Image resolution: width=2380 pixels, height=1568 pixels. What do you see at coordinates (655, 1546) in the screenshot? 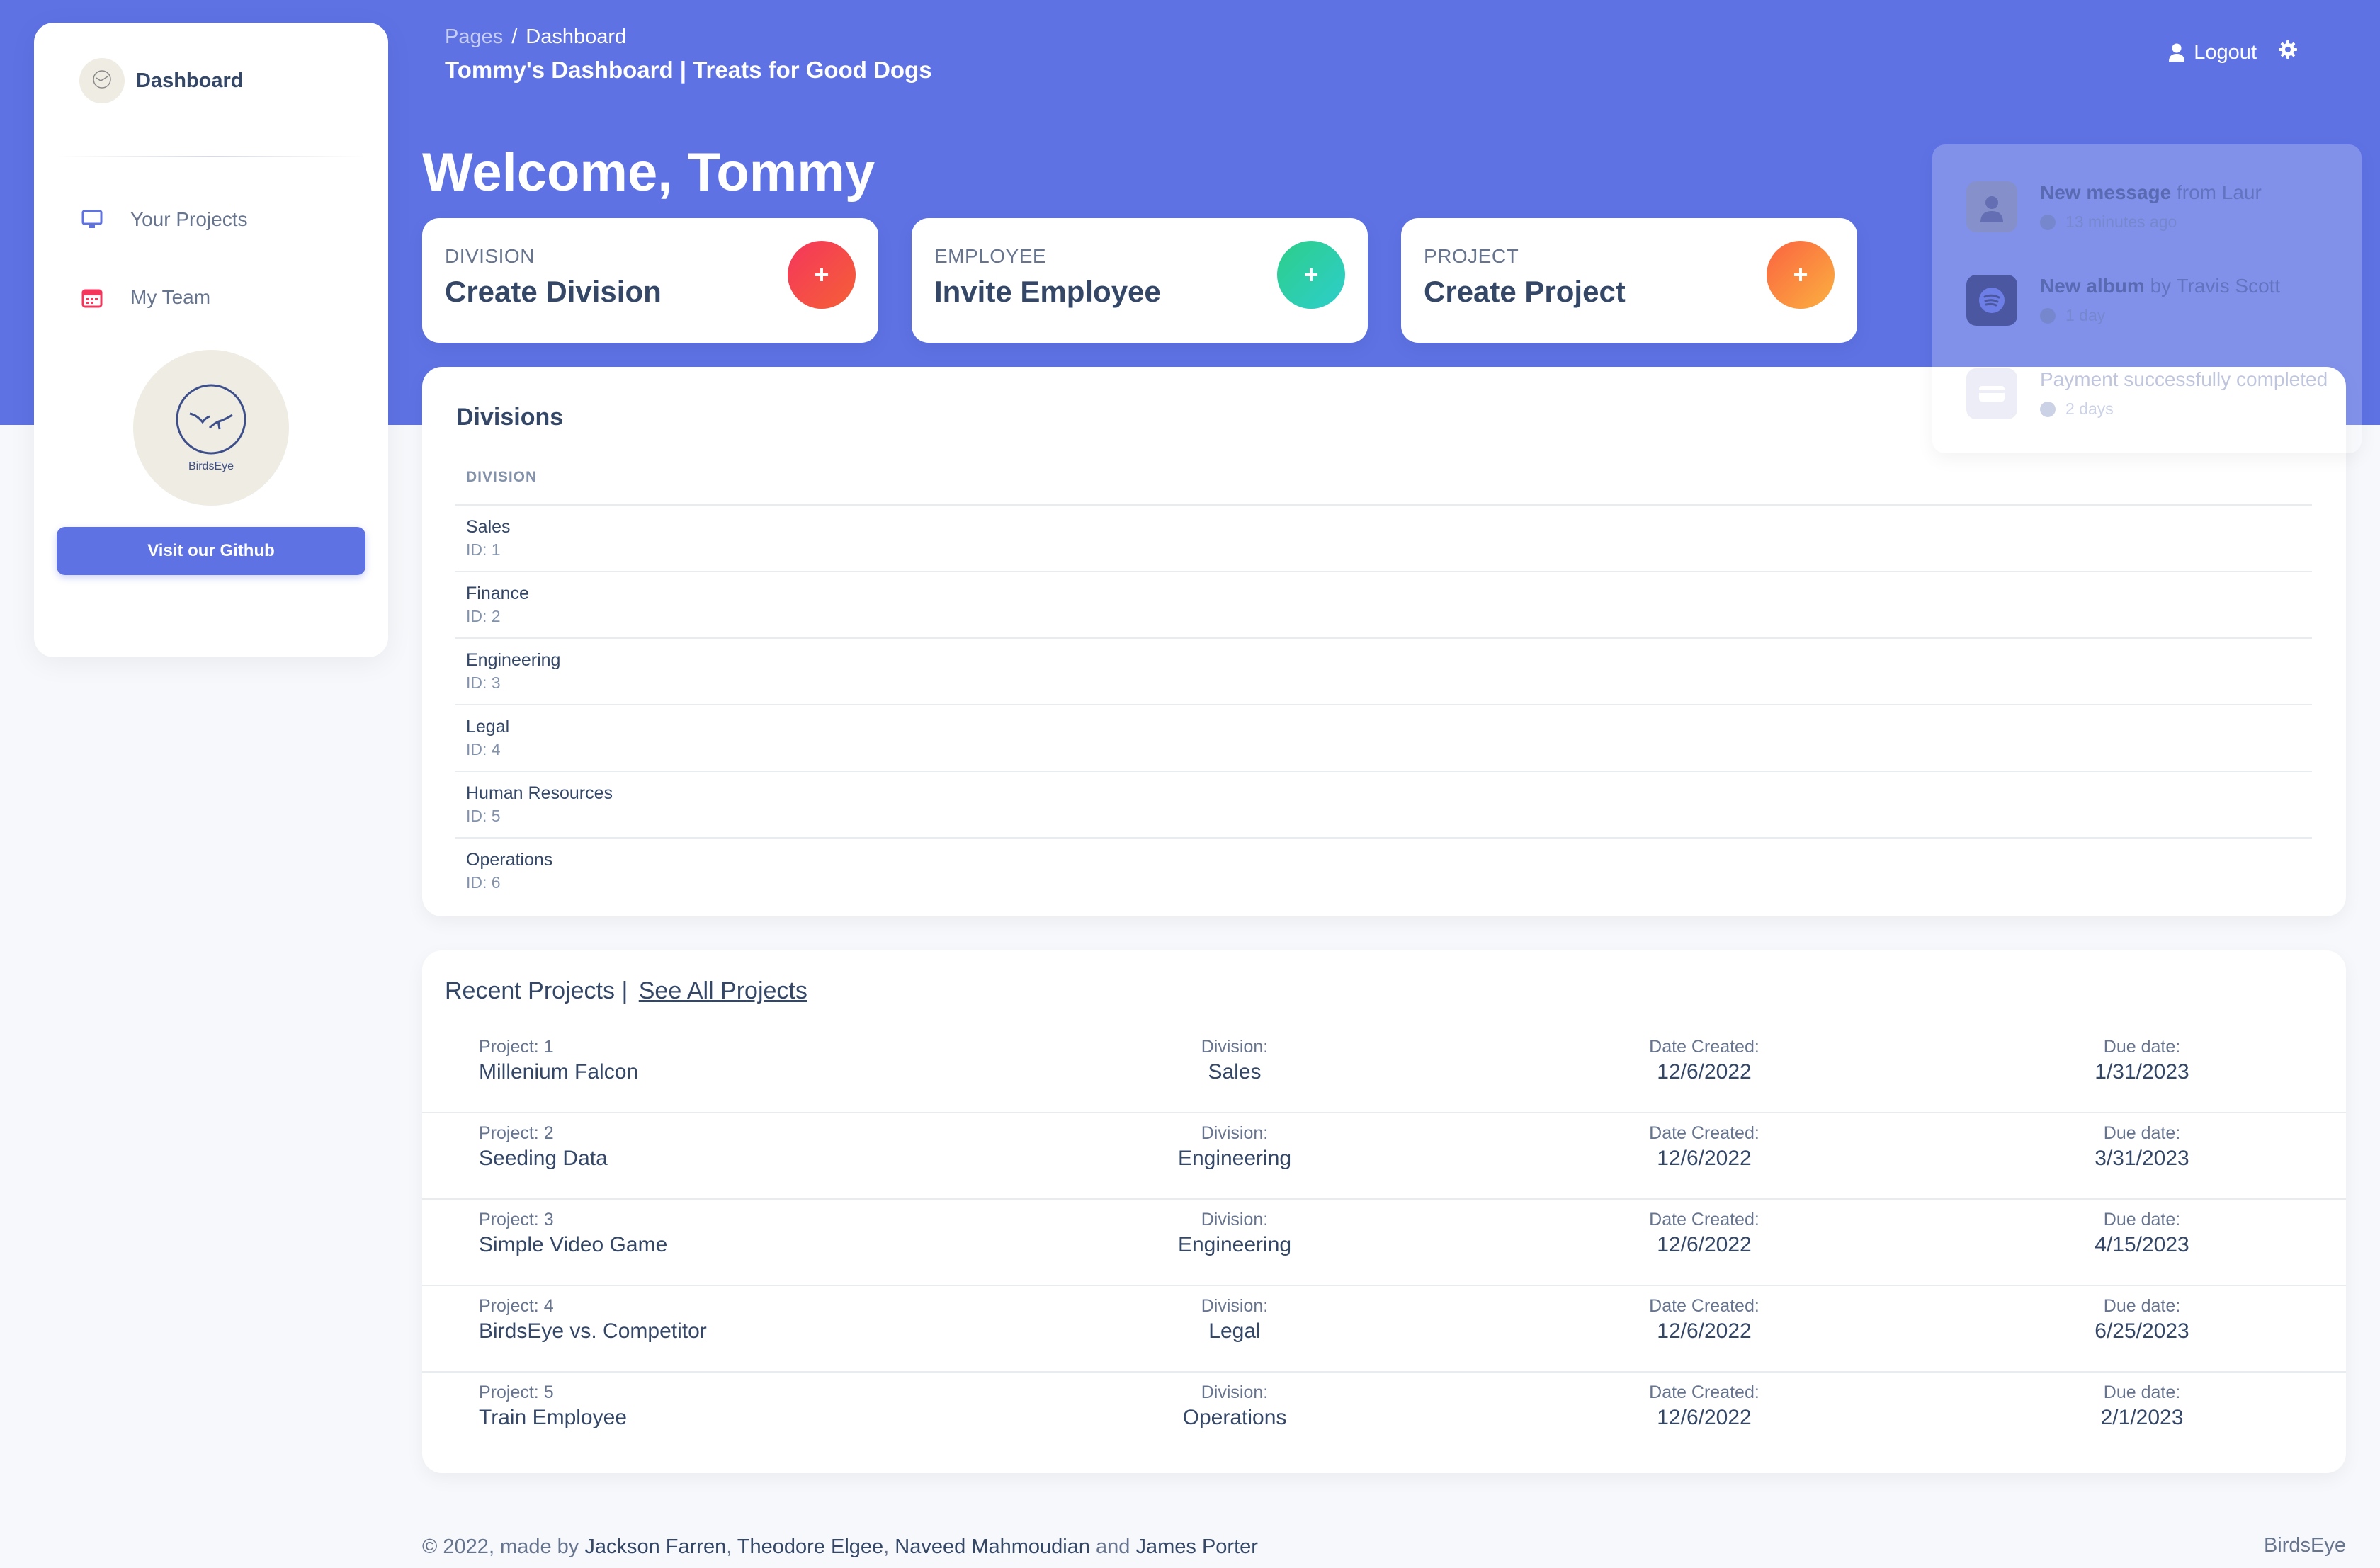
I see `author-link: Jackson Farren` at bounding box center [655, 1546].